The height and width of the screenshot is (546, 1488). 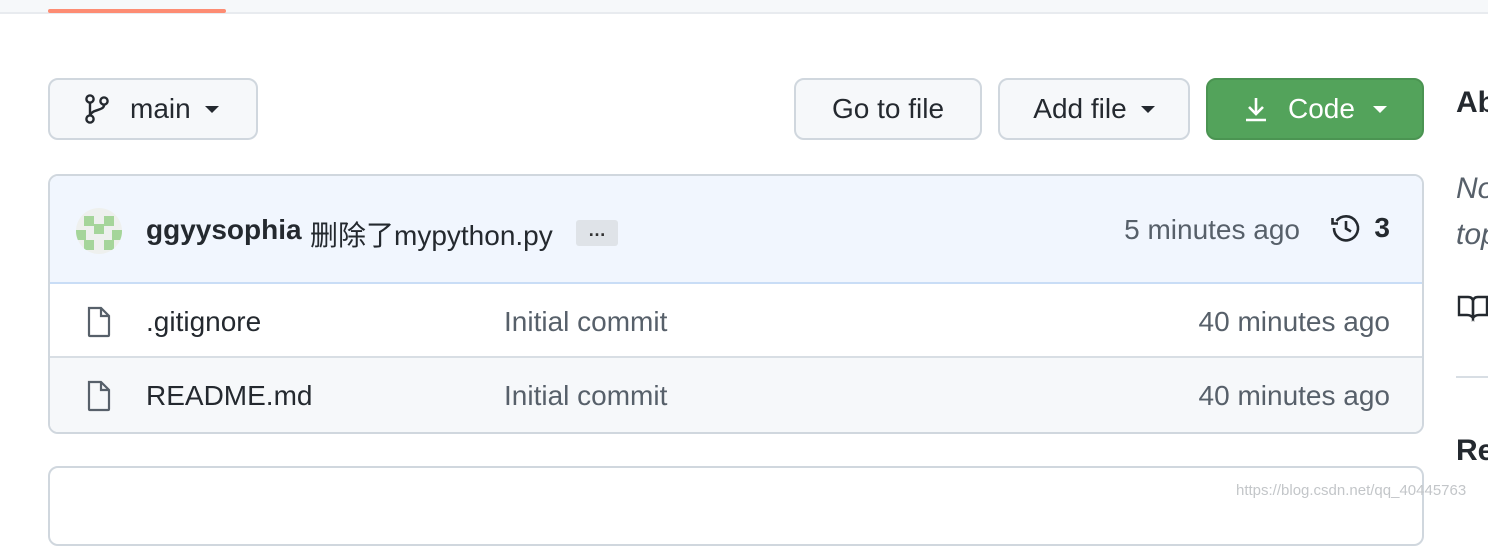 What do you see at coordinates (99, 231) in the screenshot?
I see `avatar` at bounding box center [99, 231].